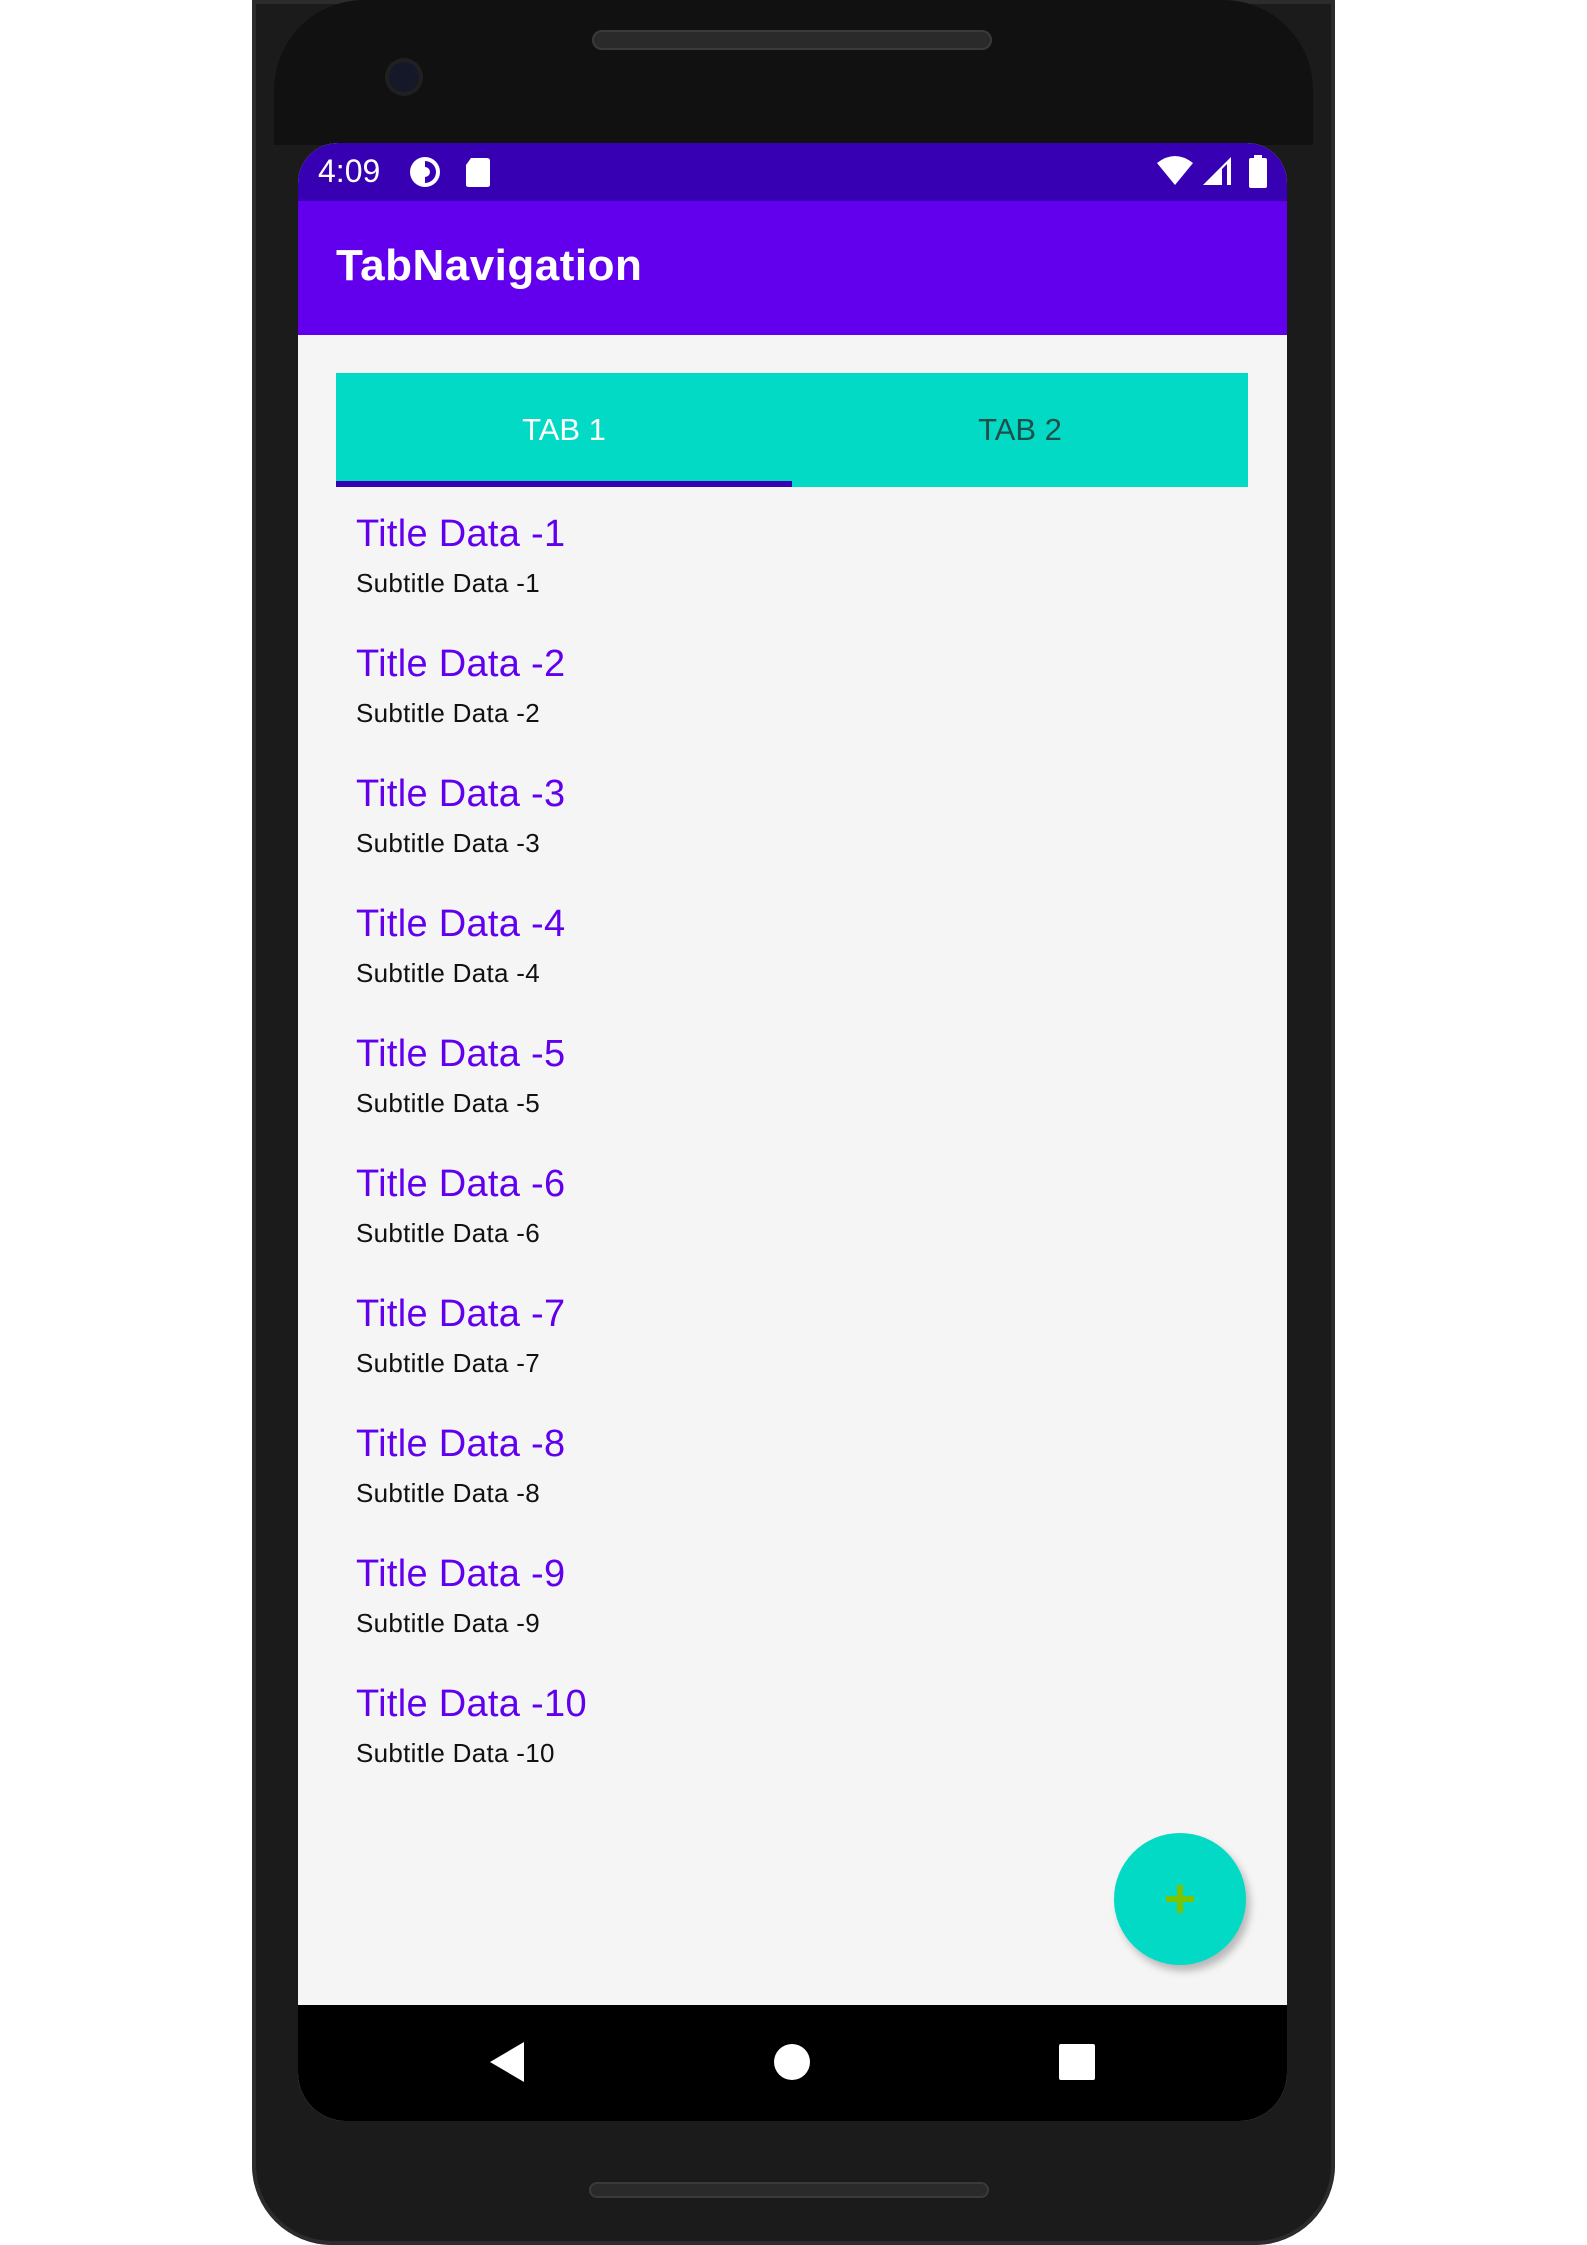 Image resolution: width=1587 pixels, height=2245 pixels. I want to click on front-camera, so click(404, 77).